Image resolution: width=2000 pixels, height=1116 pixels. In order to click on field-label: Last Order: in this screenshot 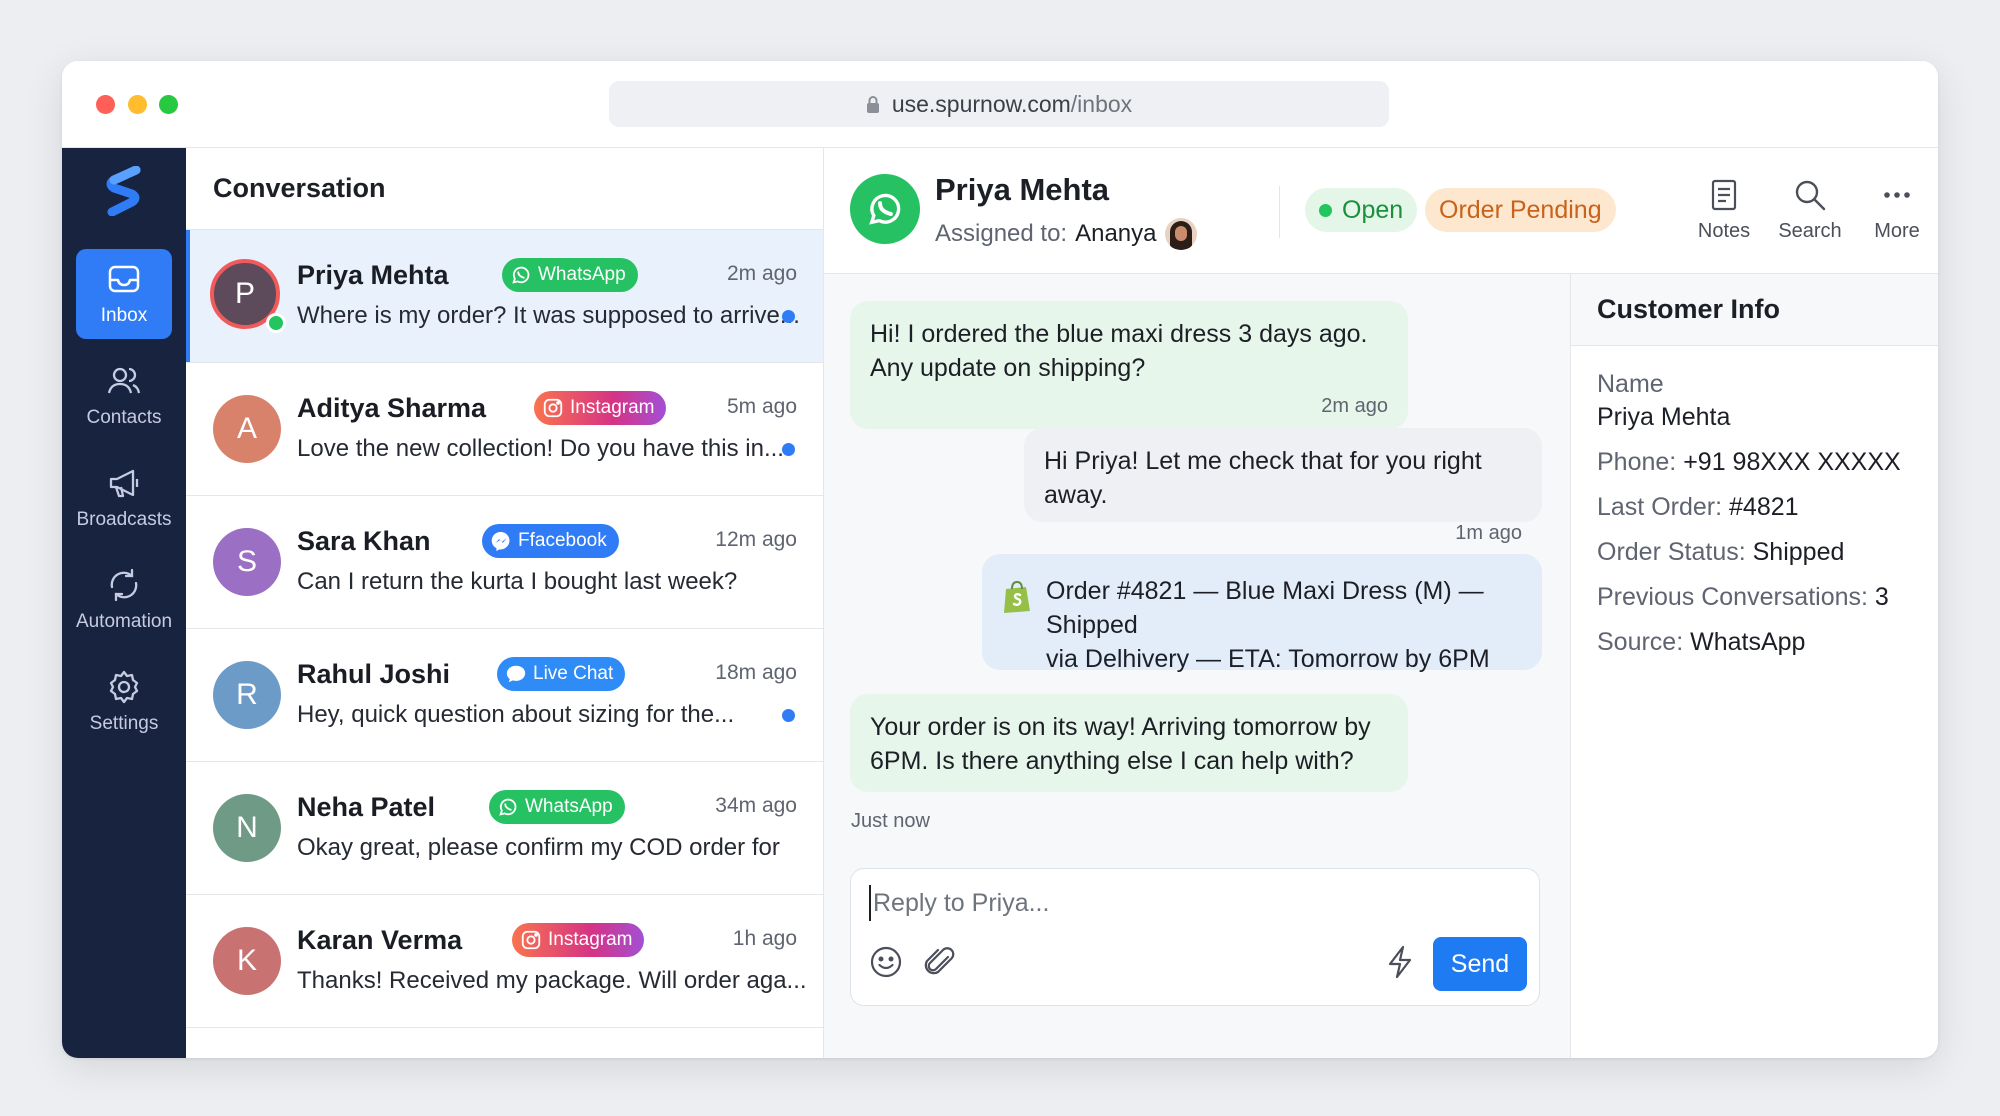, I will do `click(1660, 507)`.